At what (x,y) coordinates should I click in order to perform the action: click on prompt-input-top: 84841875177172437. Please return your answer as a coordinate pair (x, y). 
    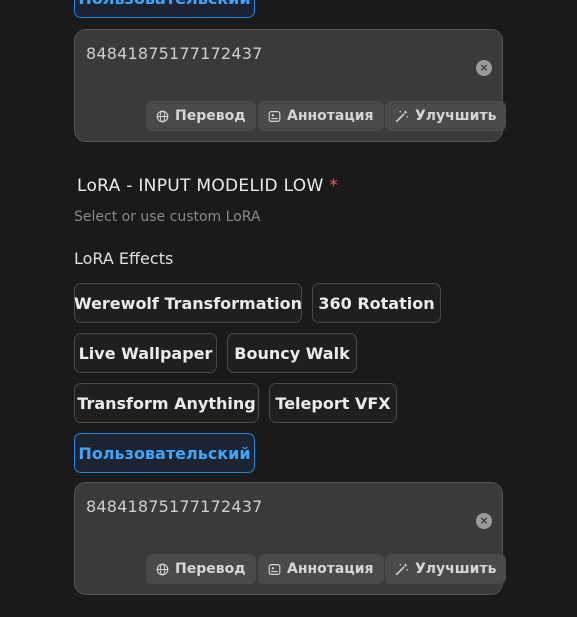
    Looking at the image, I should click on (174, 53).